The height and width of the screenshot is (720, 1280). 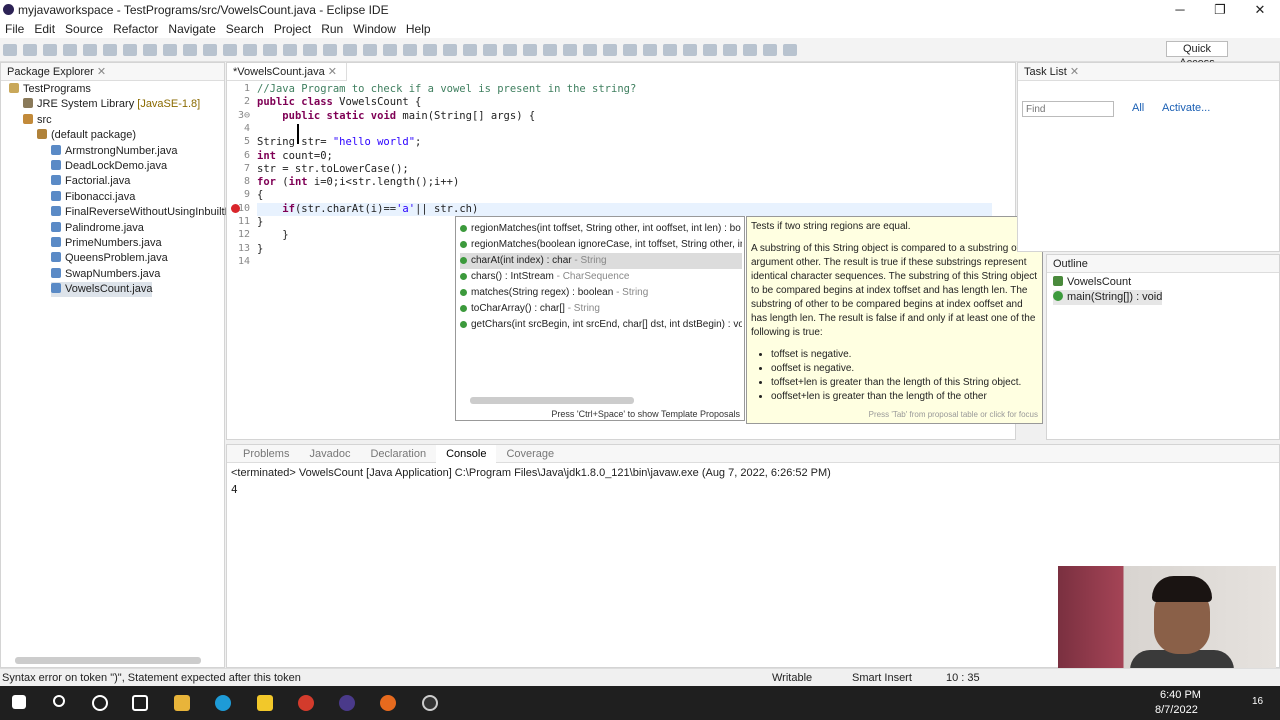 I want to click on tree-item: Palindrome.java, so click(x=97, y=228).